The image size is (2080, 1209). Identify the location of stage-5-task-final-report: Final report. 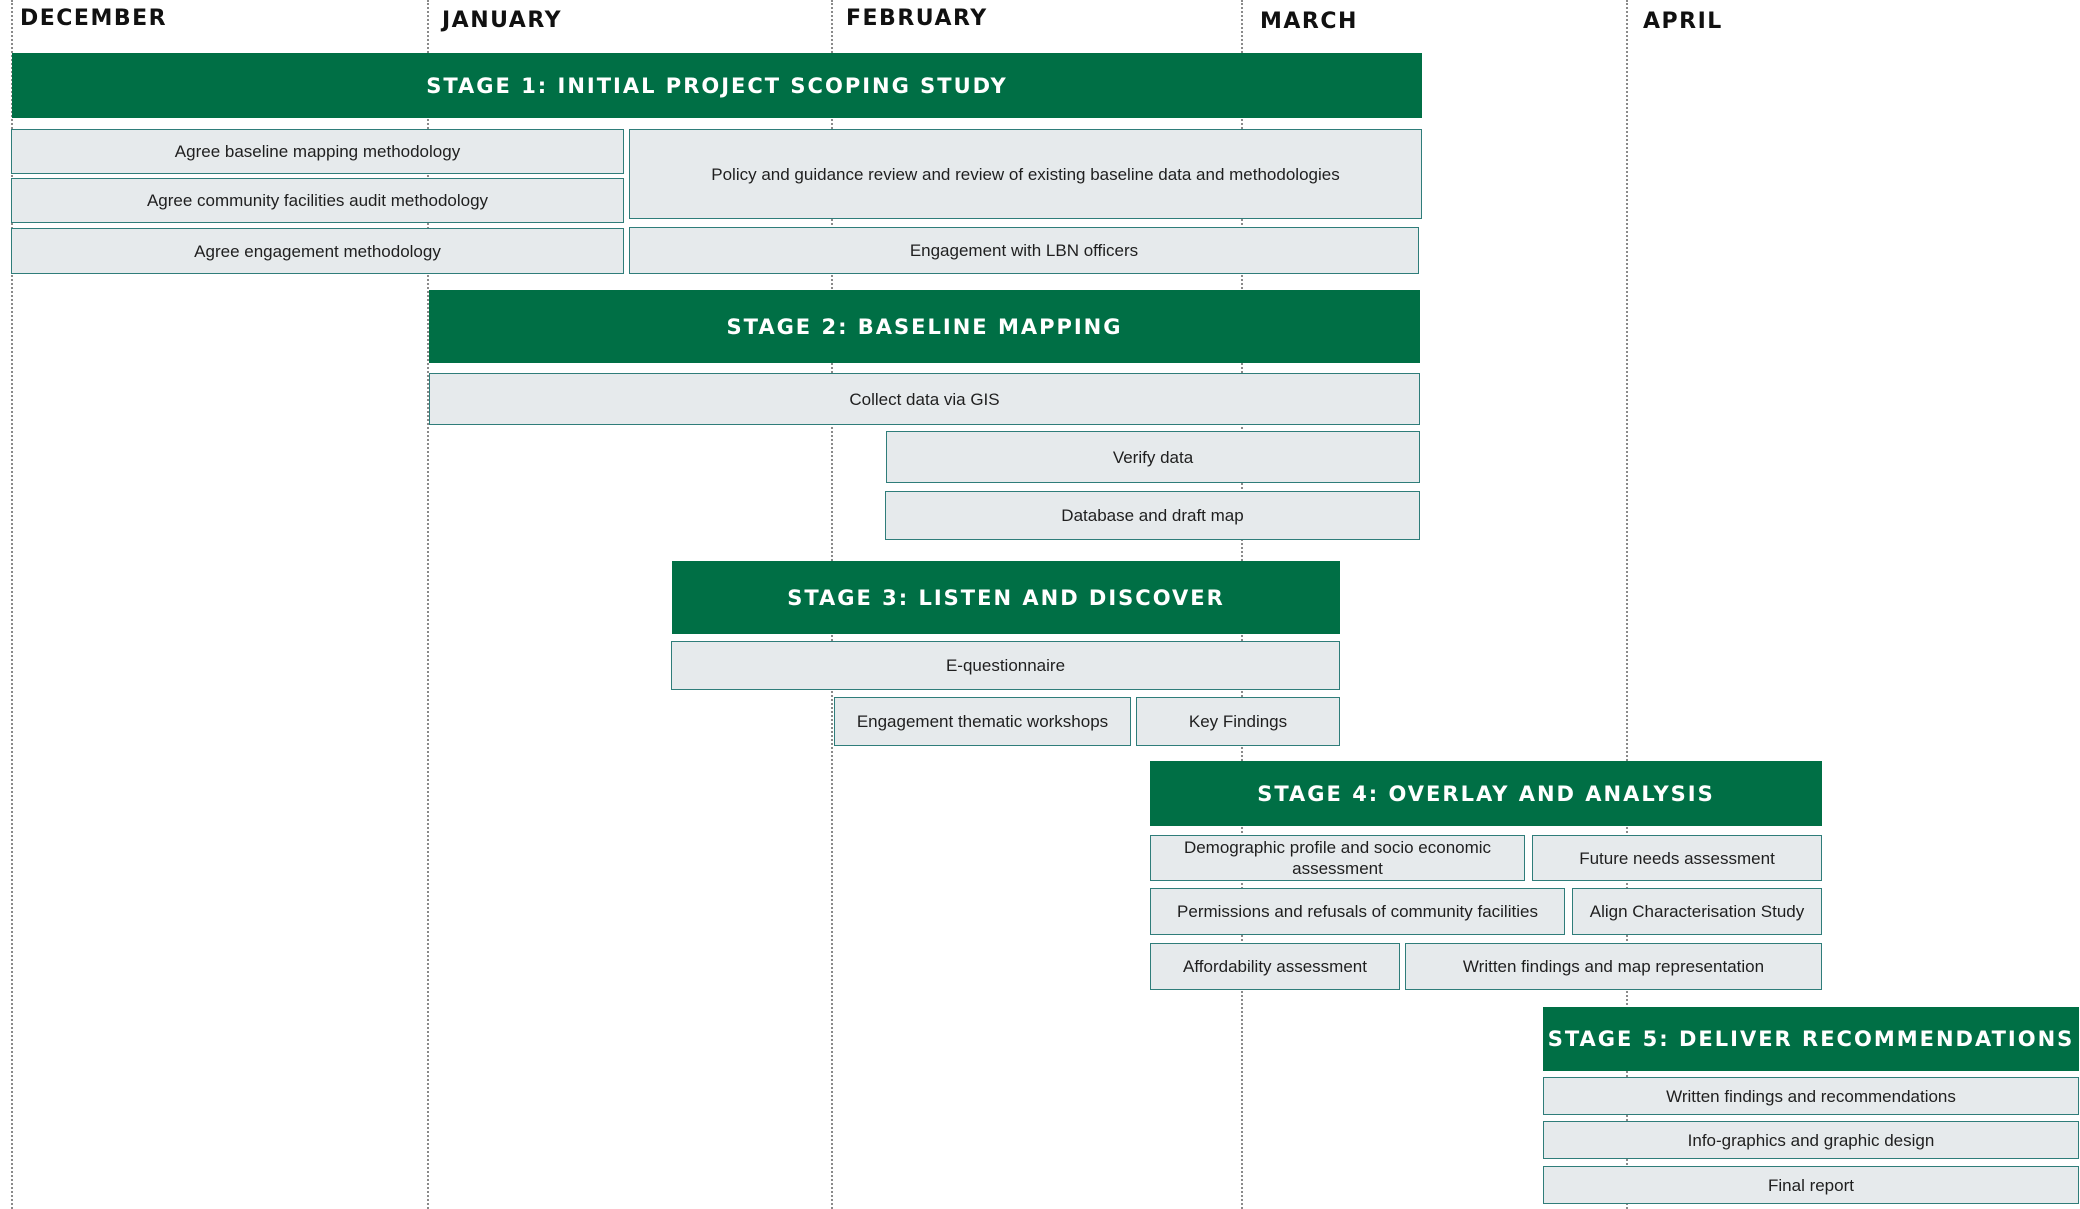
(1811, 1185).